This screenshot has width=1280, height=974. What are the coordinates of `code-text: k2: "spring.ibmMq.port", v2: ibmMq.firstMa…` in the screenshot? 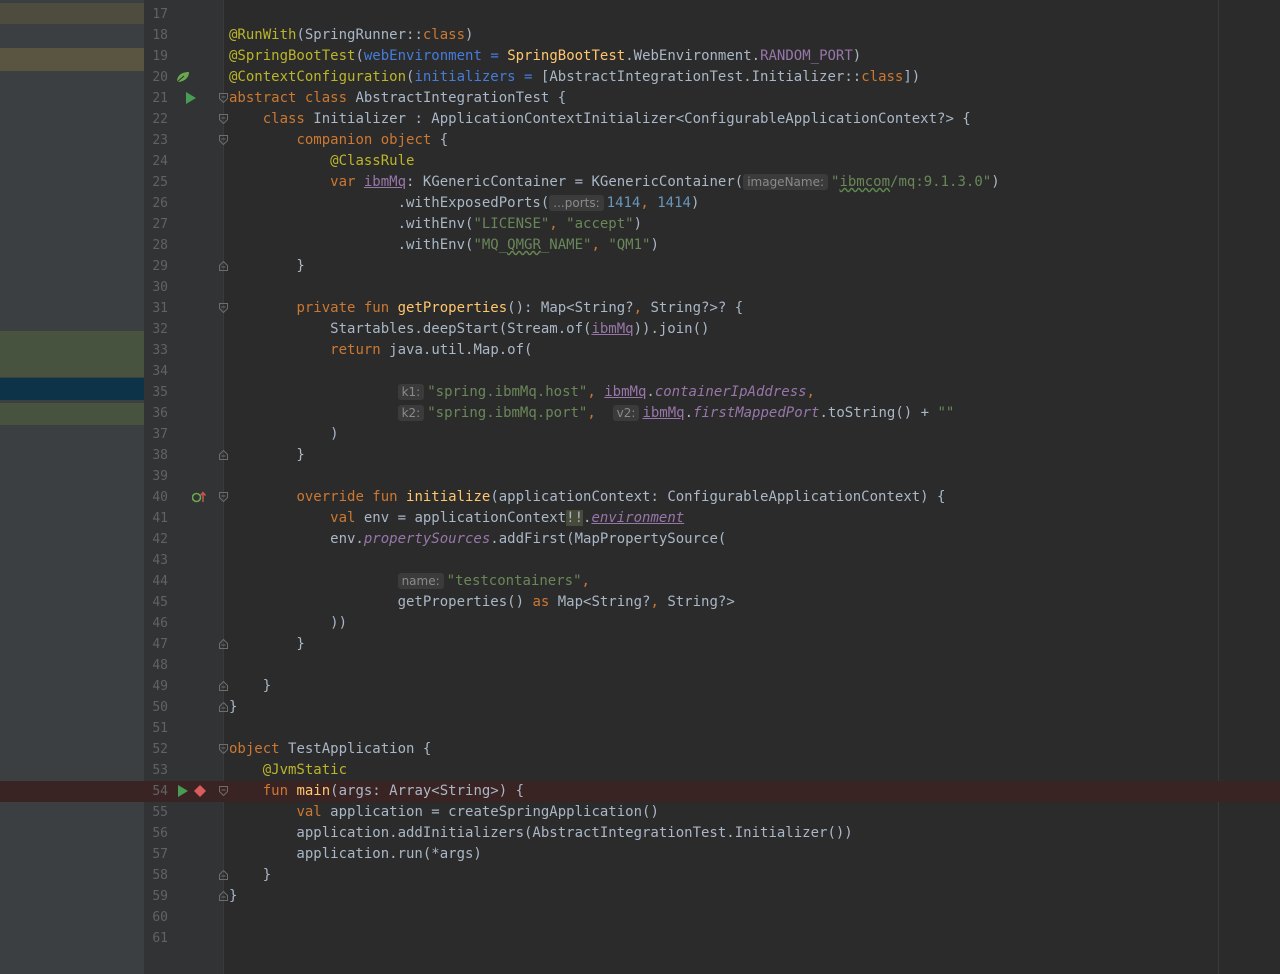 It's located at (591, 413).